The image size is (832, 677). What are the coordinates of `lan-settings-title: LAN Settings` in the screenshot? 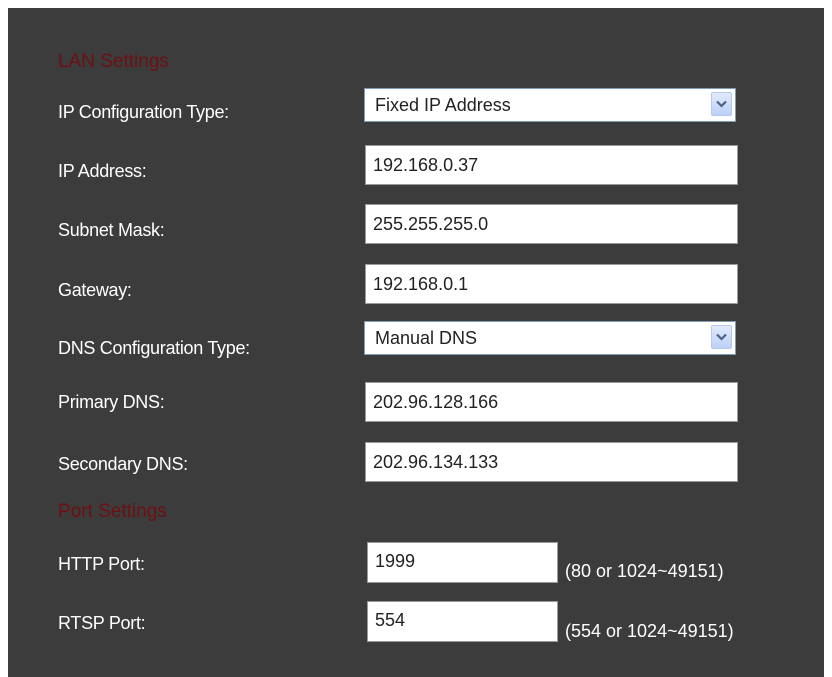 It's located at (113, 61).